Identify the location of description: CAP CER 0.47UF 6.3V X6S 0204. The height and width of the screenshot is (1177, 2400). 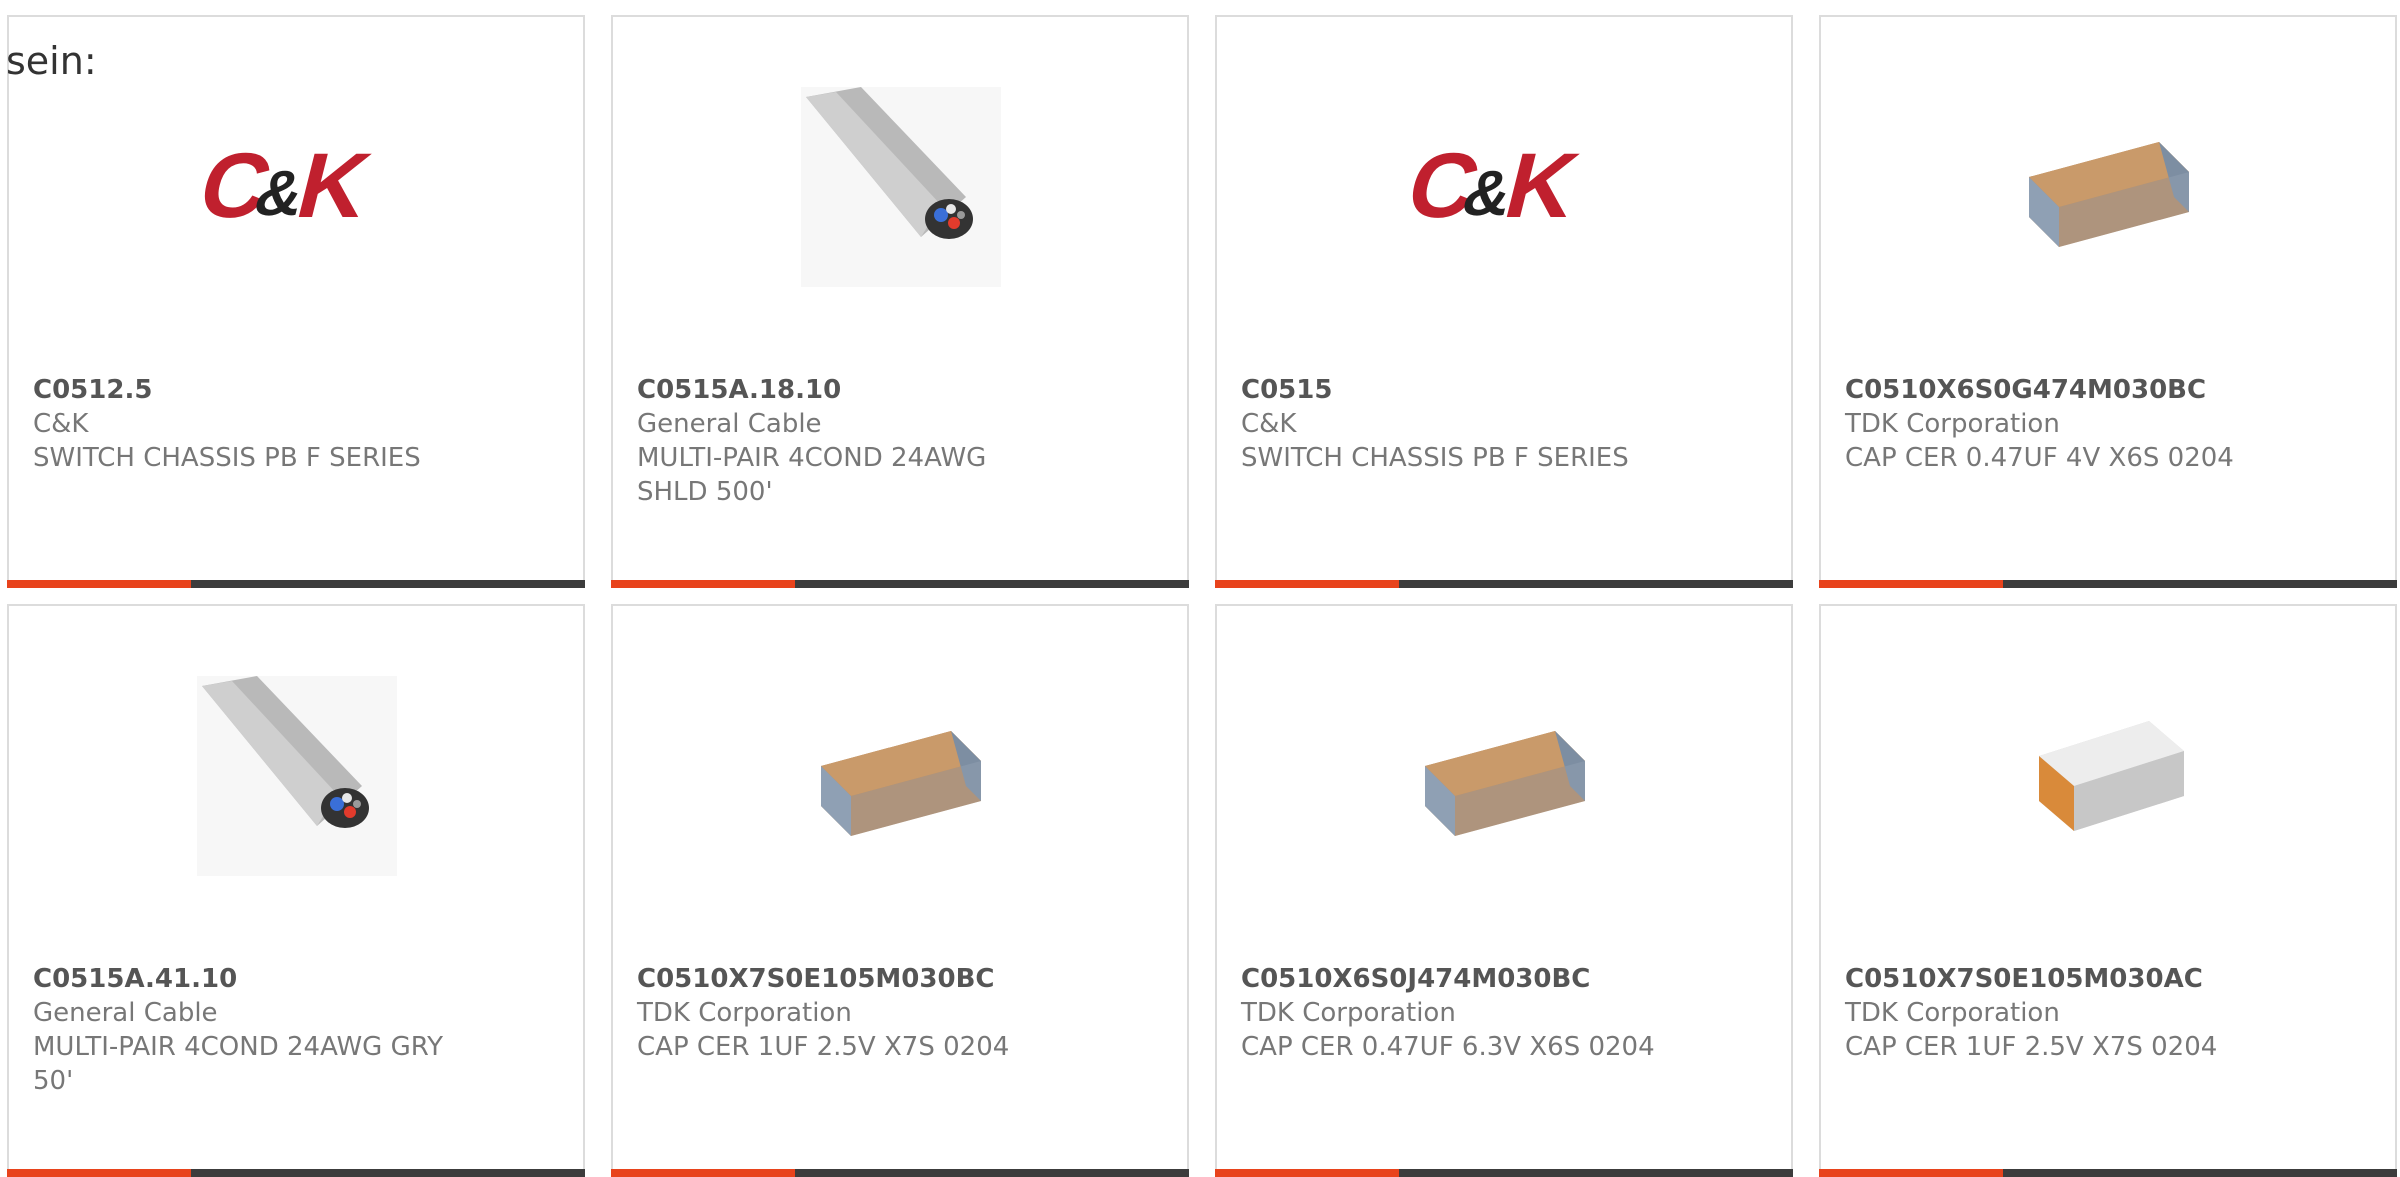
(1448, 1047).